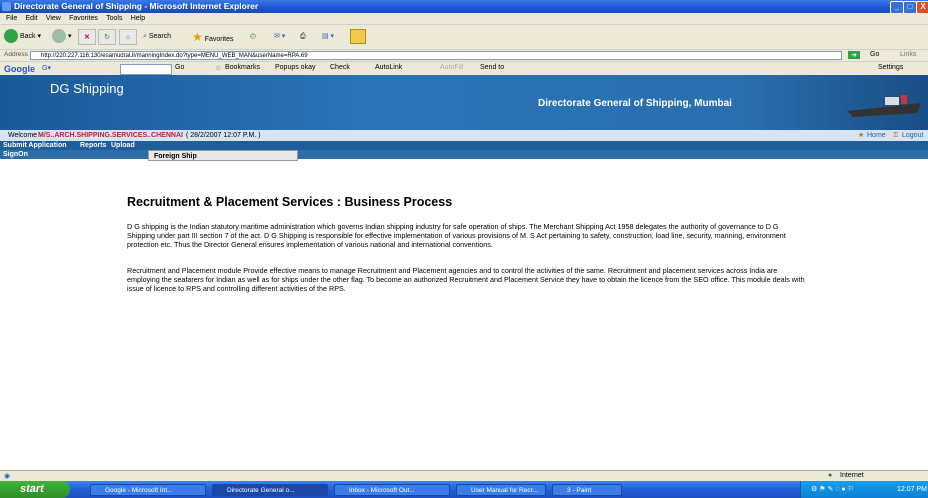 Image resolution: width=928 pixels, height=498 pixels. I want to click on brand-name: DG Shipping, so click(87, 88).